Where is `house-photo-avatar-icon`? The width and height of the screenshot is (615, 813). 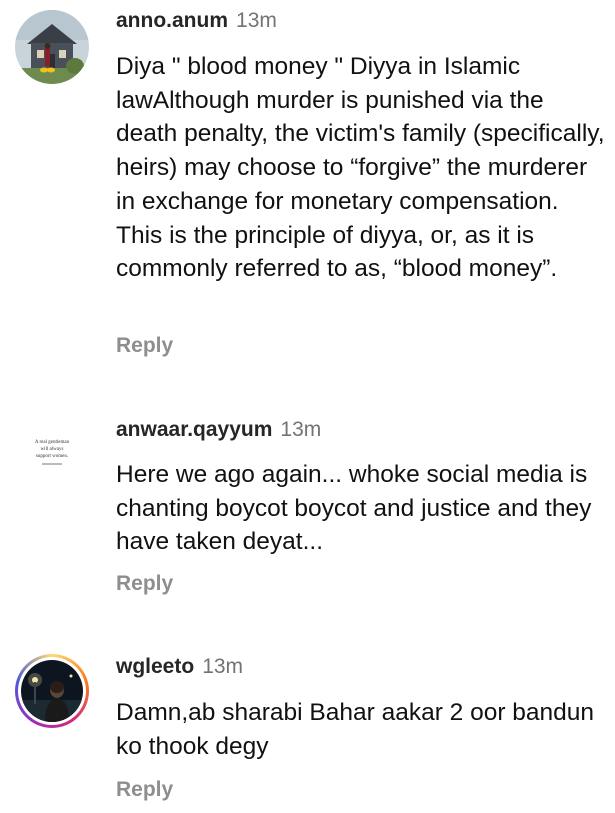 house-photo-avatar-icon is located at coordinates (52, 47).